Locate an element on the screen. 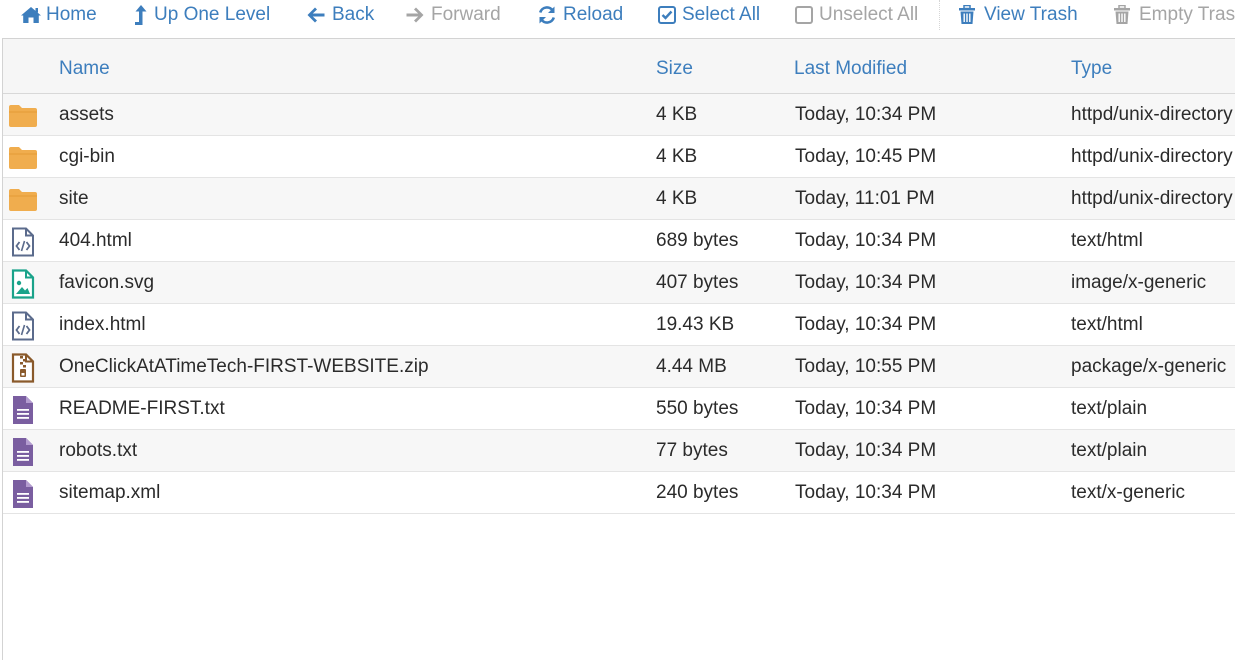 The height and width of the screenshot is (660, 1235). column-header-last-modified: Last Modified is located at coordinates (850, 69).